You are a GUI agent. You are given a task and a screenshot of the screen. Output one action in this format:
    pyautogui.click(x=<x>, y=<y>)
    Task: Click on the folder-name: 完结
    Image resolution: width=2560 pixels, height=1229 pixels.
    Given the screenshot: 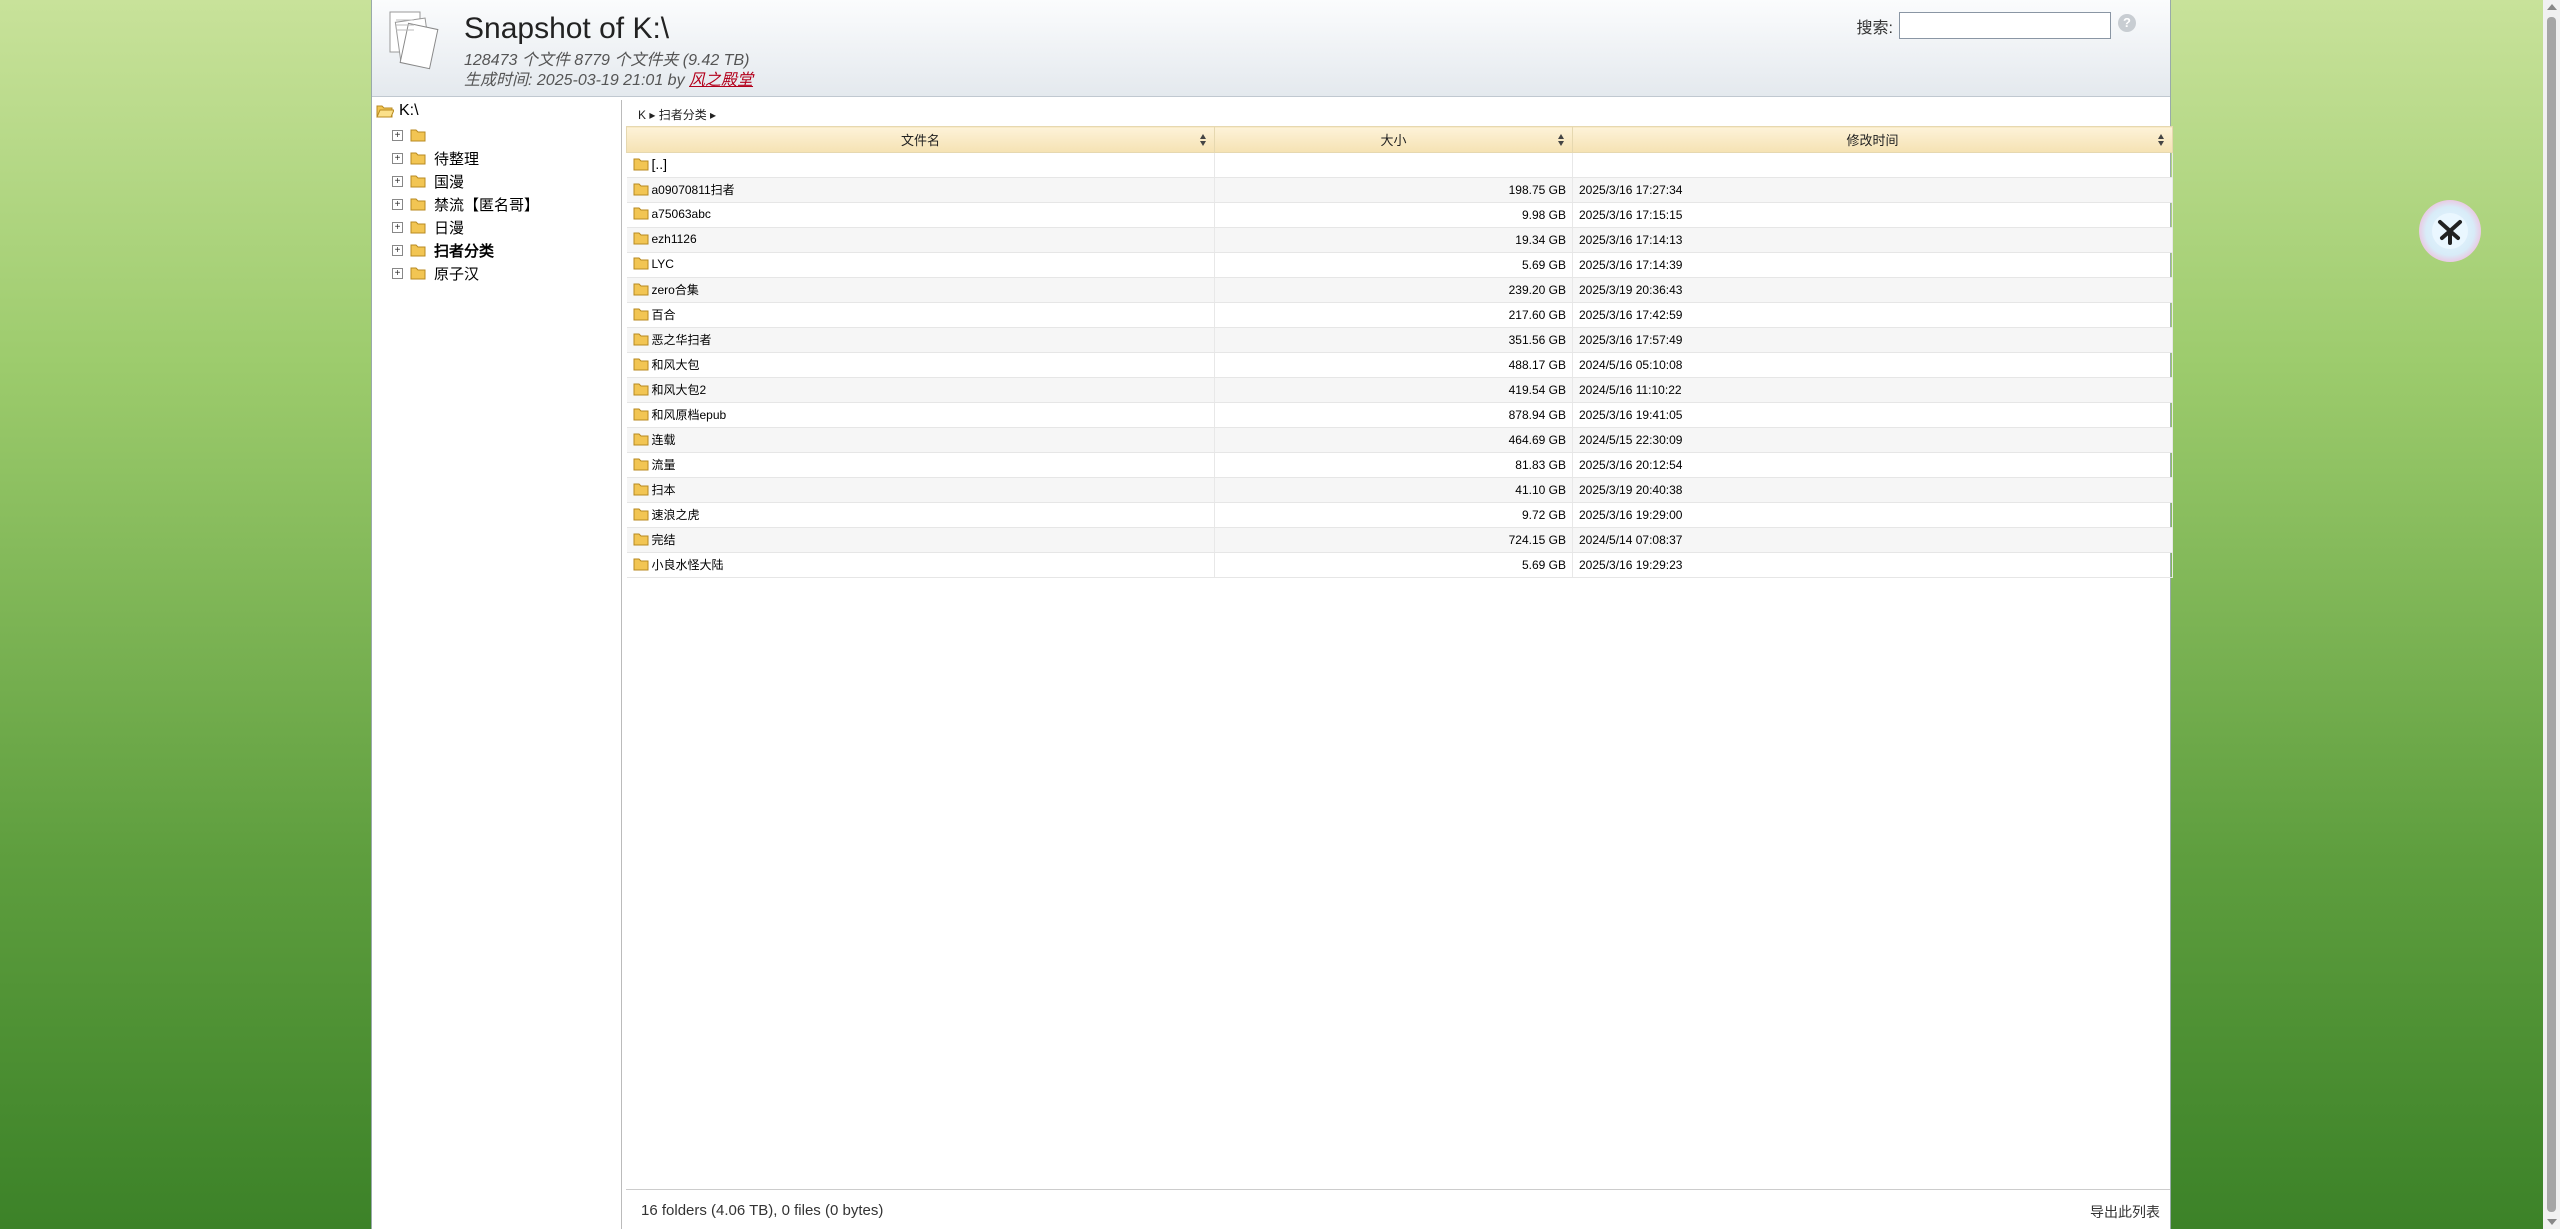 What is the action you would take?
    pyautogui.click(x=664, y=539)
    